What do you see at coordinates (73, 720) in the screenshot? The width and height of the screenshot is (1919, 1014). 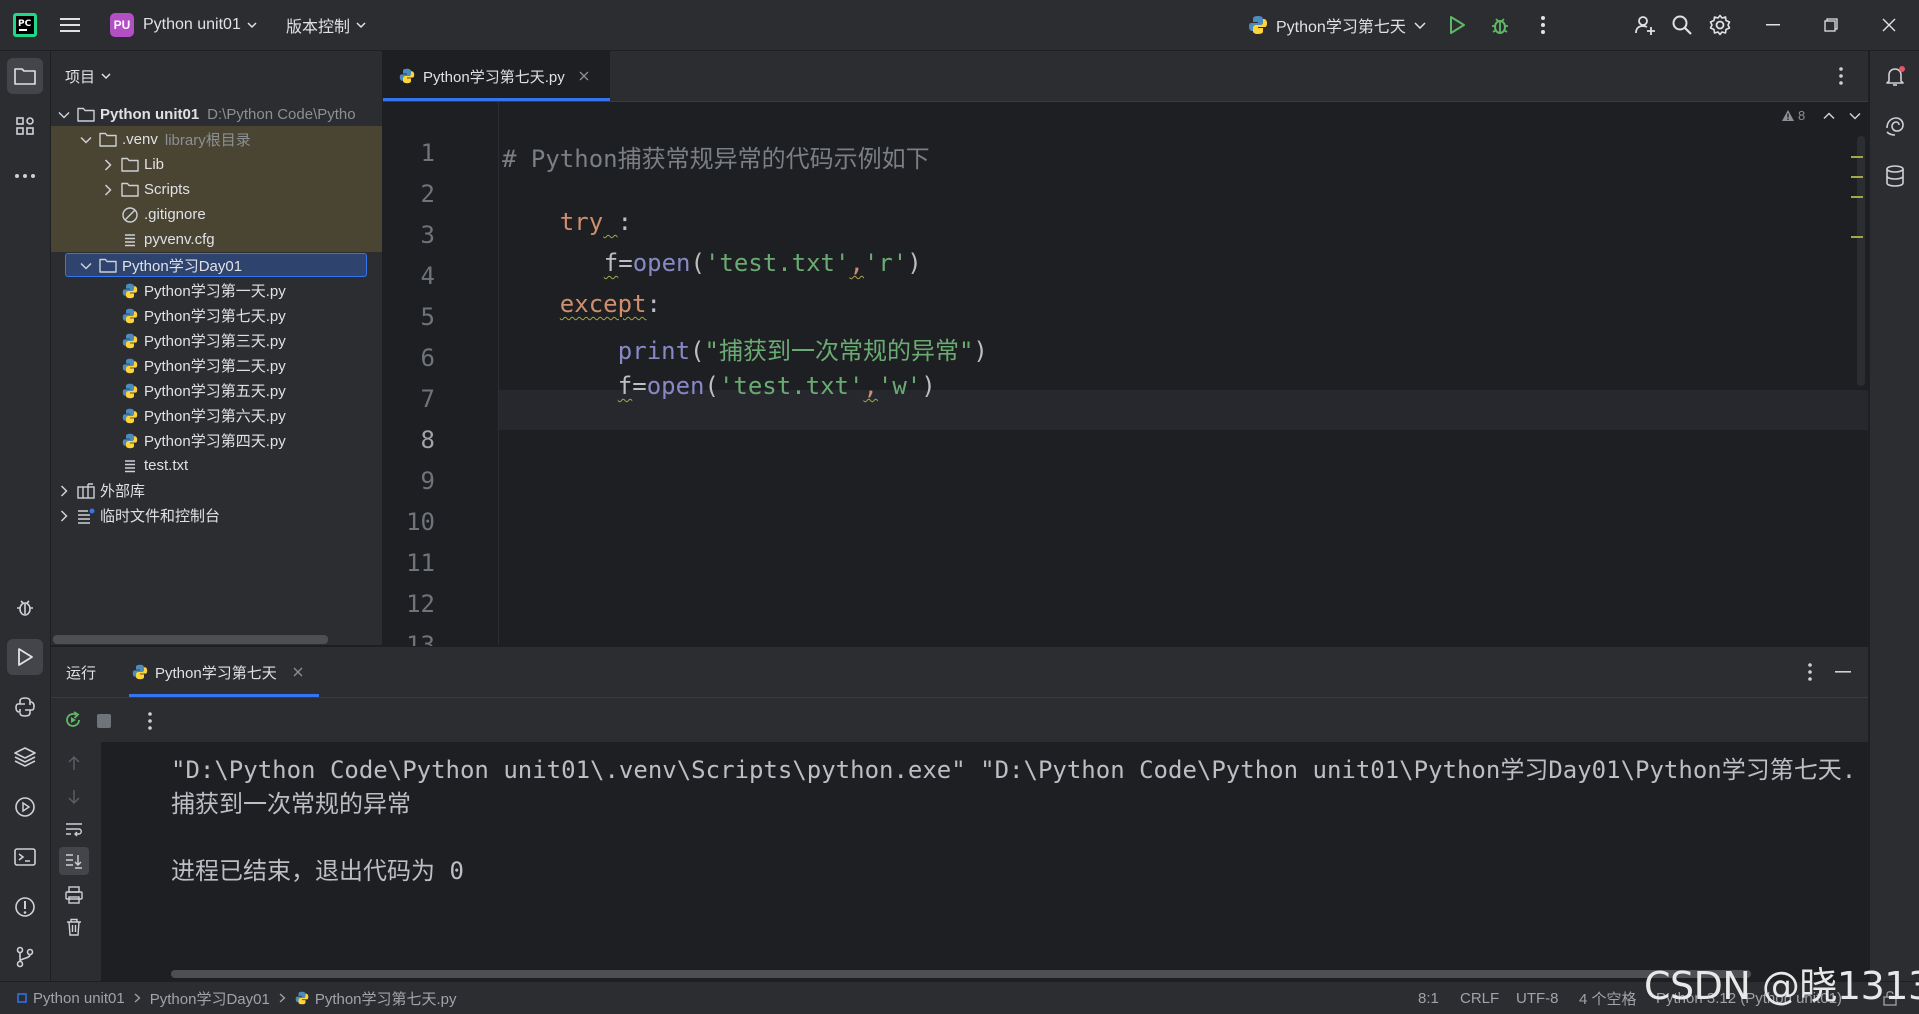 I see `rerun-icon` at bounding box center [73, 720].